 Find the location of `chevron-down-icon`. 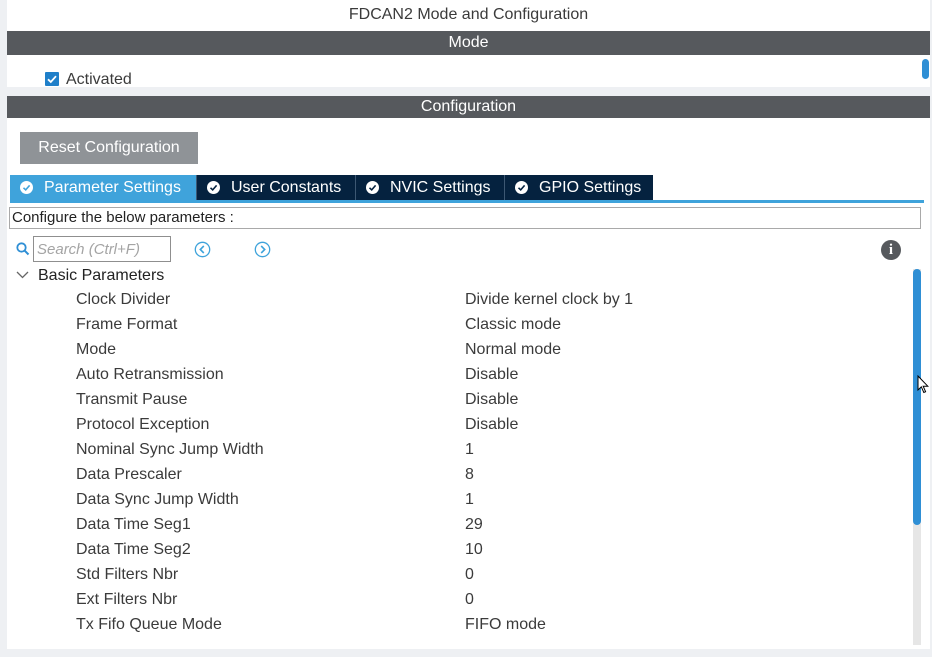

chevron-down-icon is located at coordinates (22, 275).